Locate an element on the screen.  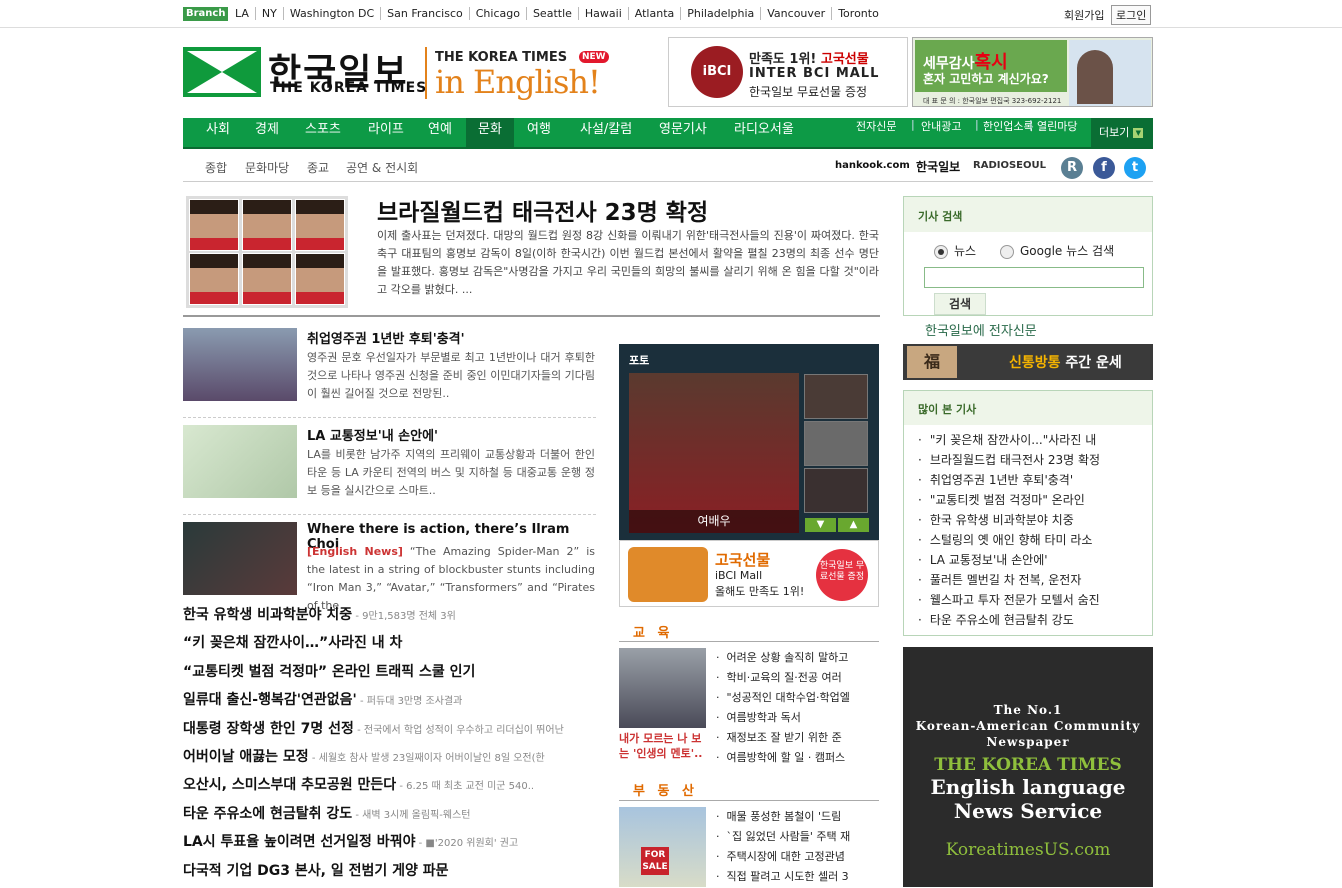
facebook-icon: f is located at coordinates (1104, 168).